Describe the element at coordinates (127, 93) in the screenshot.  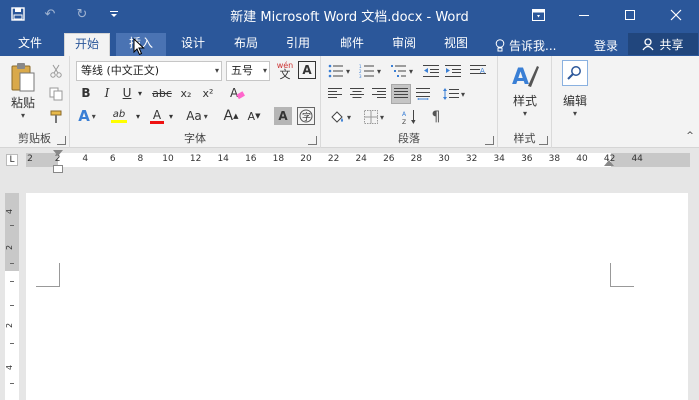
I see `underline-button: U` at that location.